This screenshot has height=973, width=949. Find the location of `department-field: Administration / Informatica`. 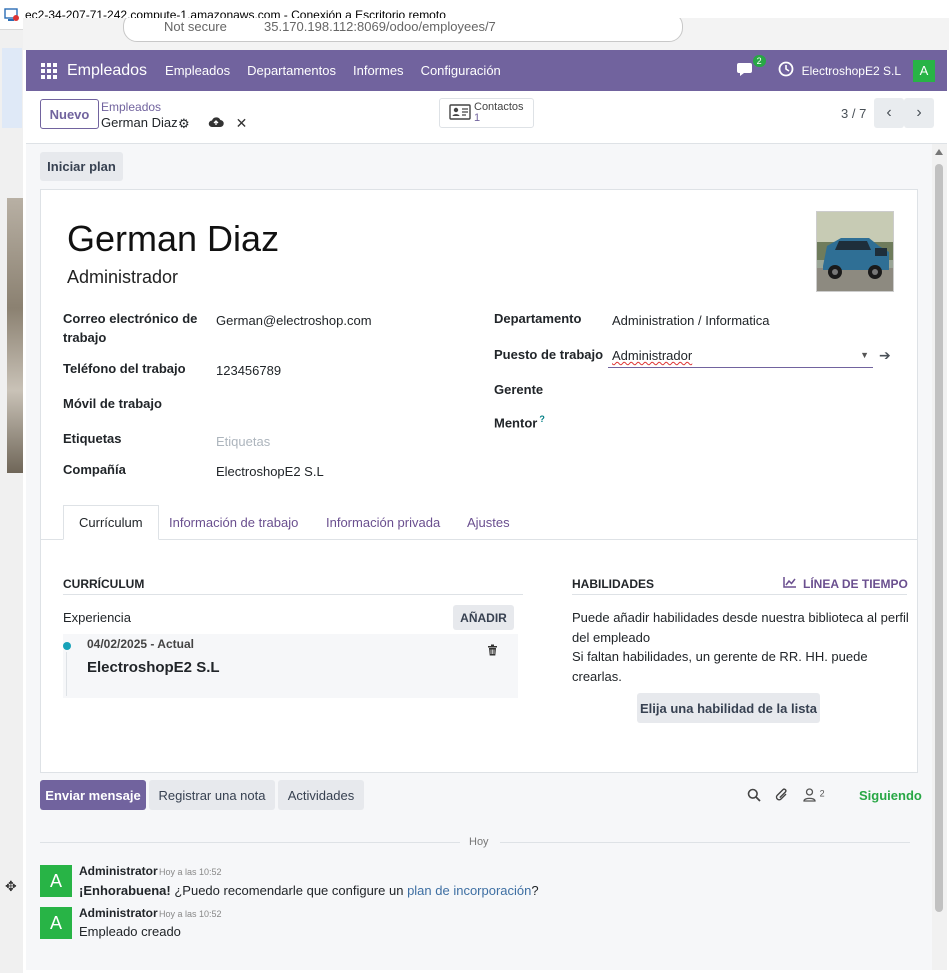

department-field: Administration / Informatica is located at coordinates (691, 320).